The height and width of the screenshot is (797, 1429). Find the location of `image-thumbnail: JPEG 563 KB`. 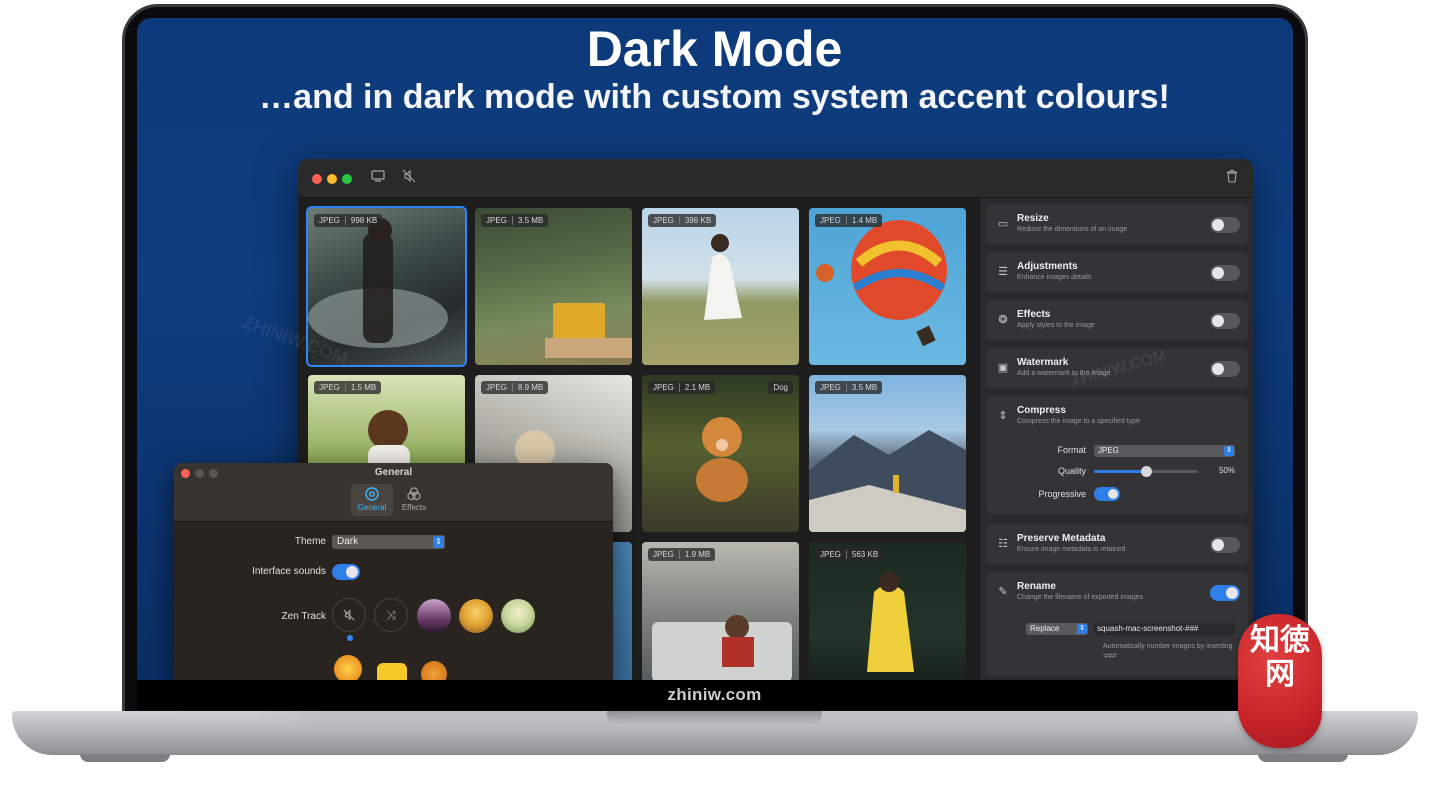

image-thumbnail: JPEG 563 KB is located at coordinates (887, 611).